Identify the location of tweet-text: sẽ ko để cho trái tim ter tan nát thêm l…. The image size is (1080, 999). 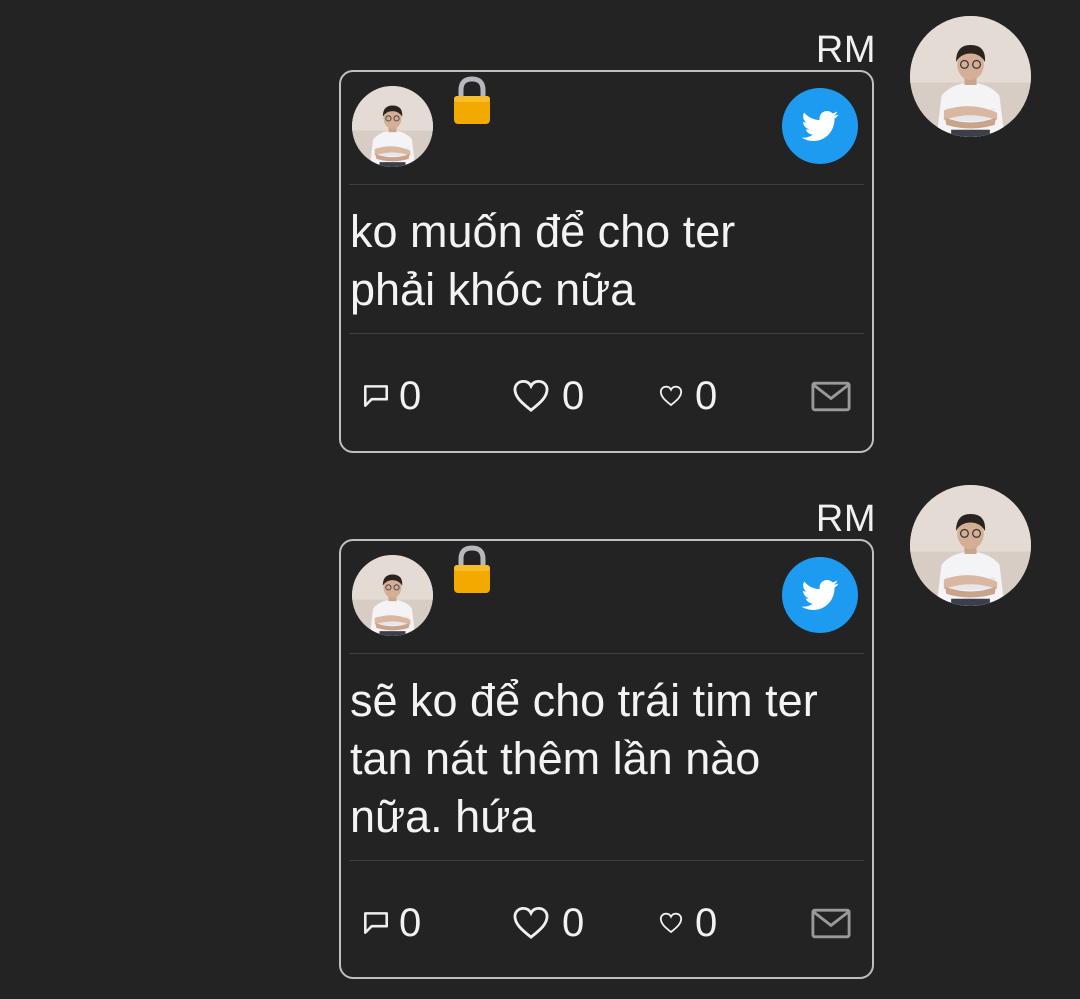
(584, 758).